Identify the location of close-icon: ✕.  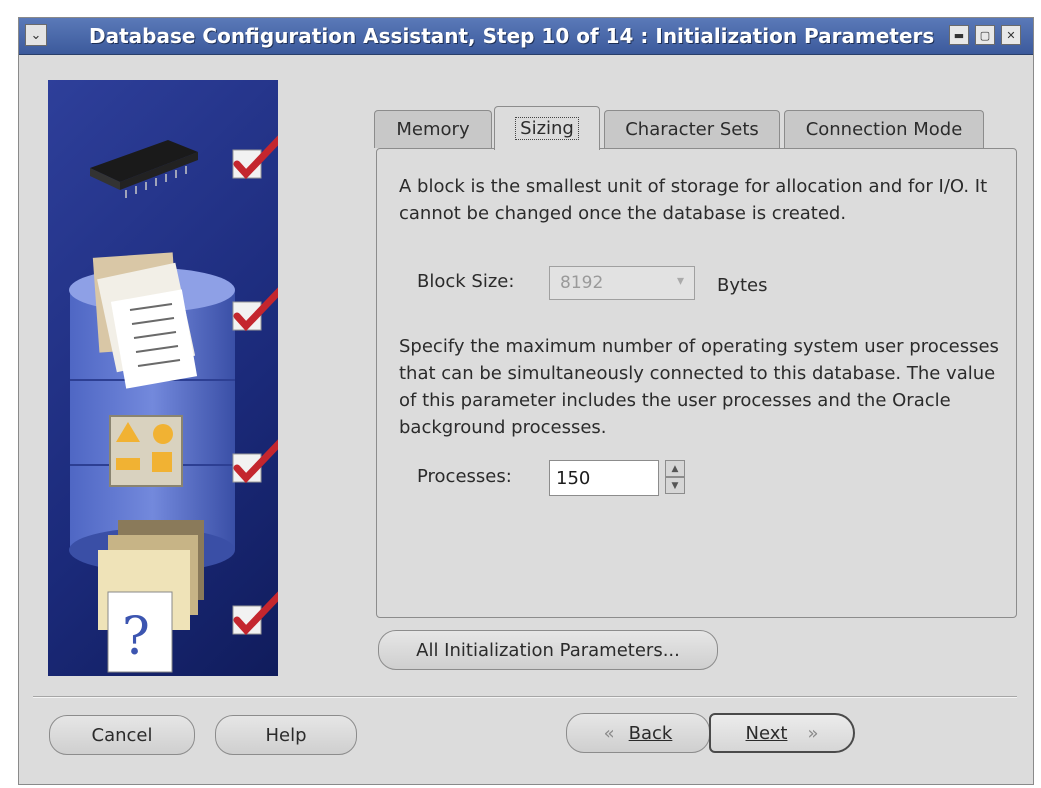
(1011, 35).